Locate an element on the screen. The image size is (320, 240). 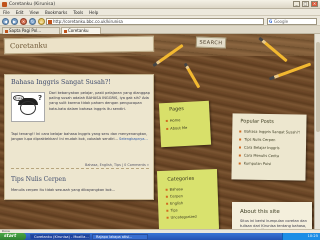
system-tray-clock: 10:25 is located at coordinates (301, 236).